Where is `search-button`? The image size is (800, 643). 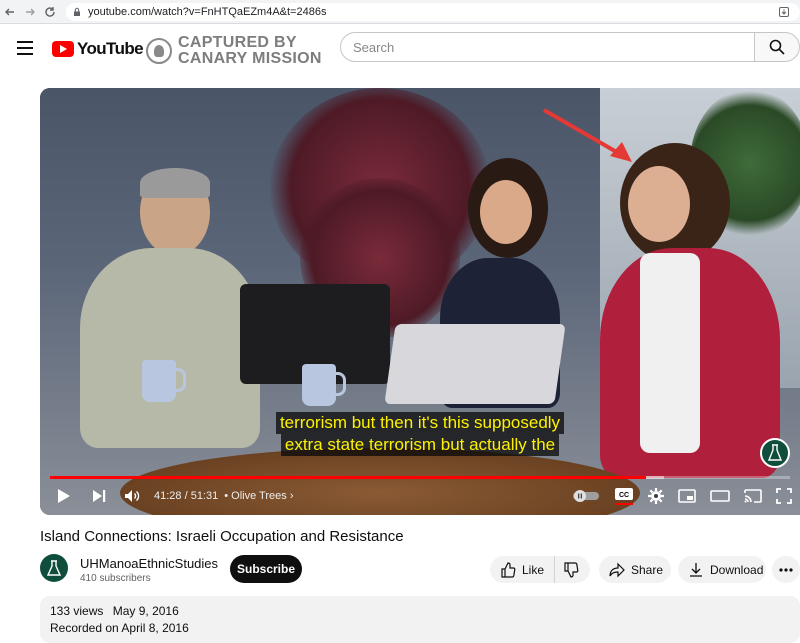
search-button is located at coordinates (777, 47).